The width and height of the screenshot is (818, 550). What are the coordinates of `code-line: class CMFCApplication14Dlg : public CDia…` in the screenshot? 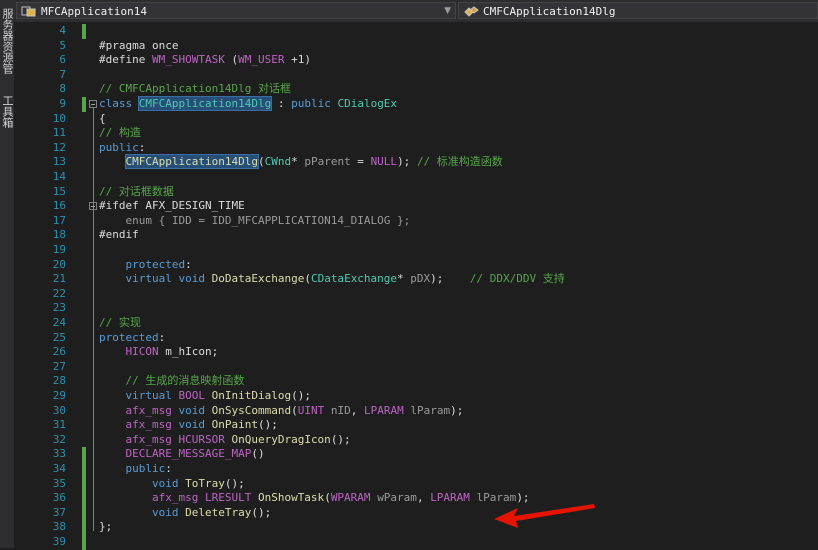 It's located at (248, 104).